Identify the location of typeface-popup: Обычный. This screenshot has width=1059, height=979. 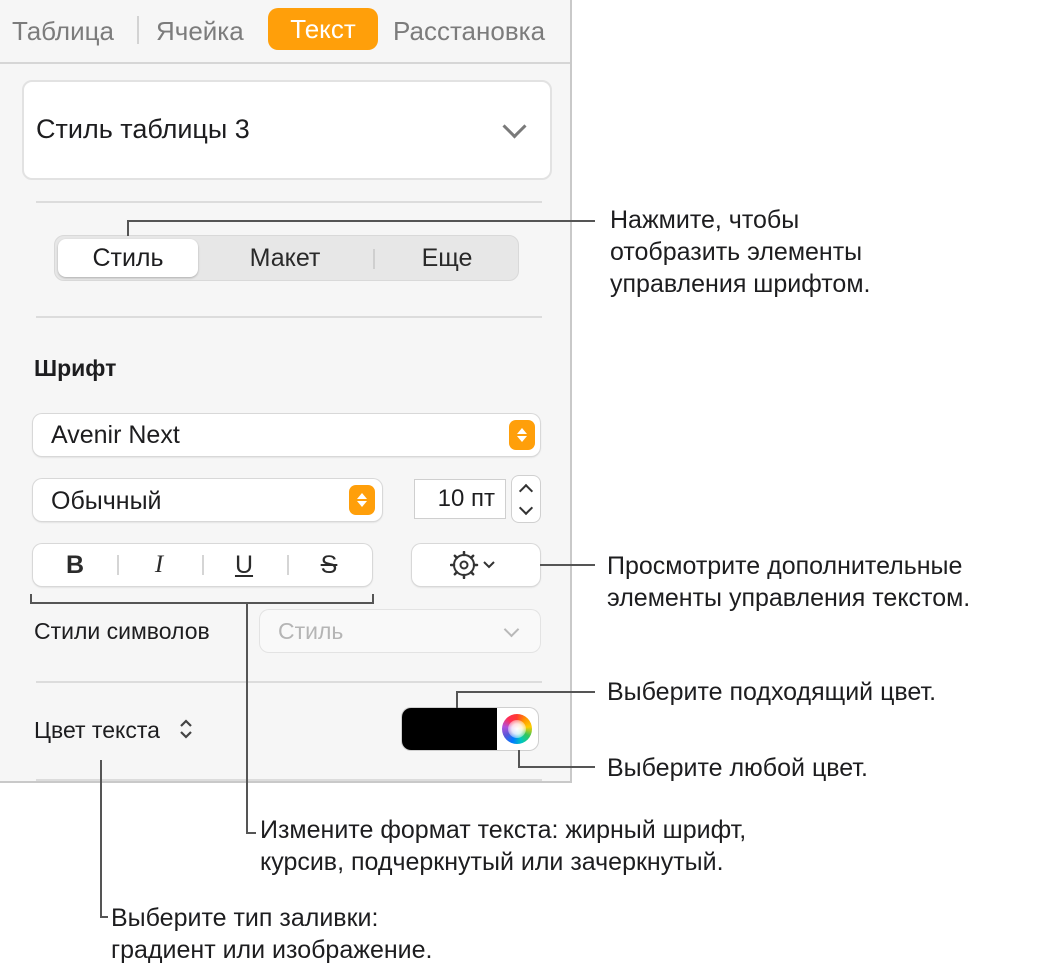
(207, 500).